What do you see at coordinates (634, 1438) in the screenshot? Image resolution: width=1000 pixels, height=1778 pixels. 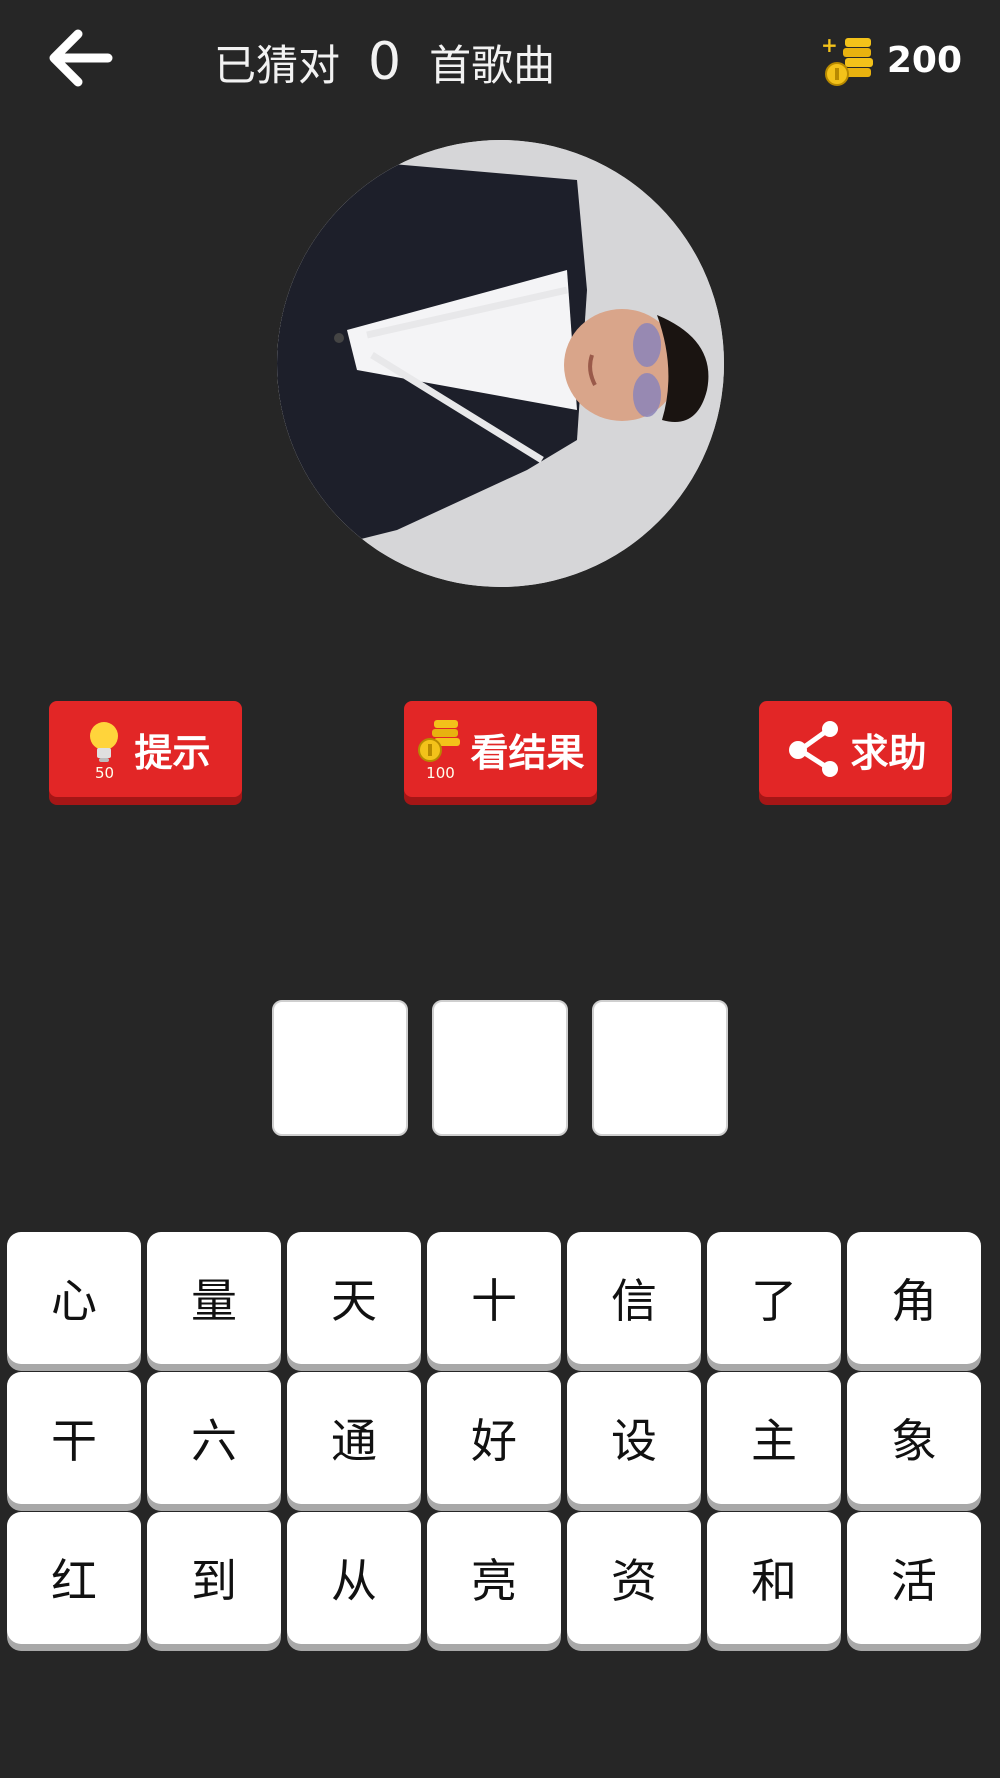 I see `char-key: 设` at bounding box center [634, 1438].